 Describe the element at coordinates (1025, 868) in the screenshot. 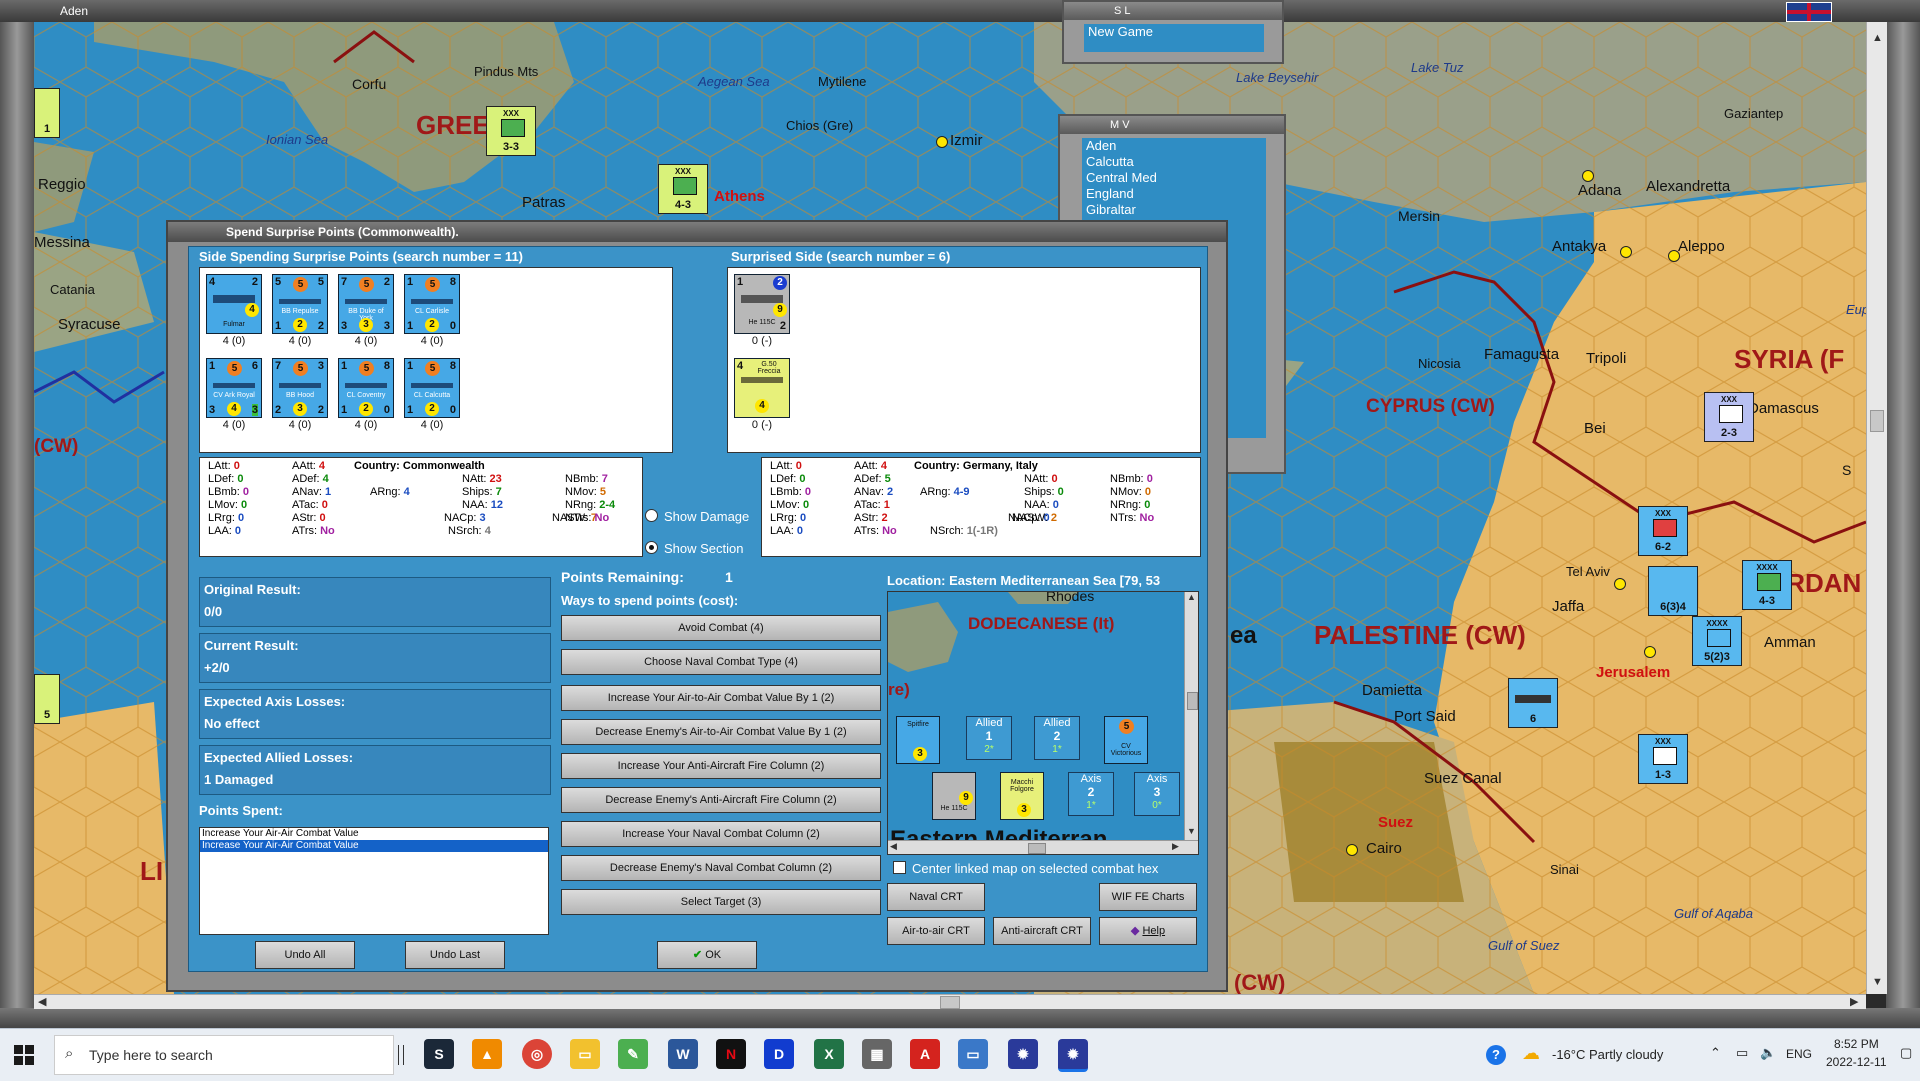

I see `center-linked-map-checkbox: Center linked map on selected combat hex` at that location.